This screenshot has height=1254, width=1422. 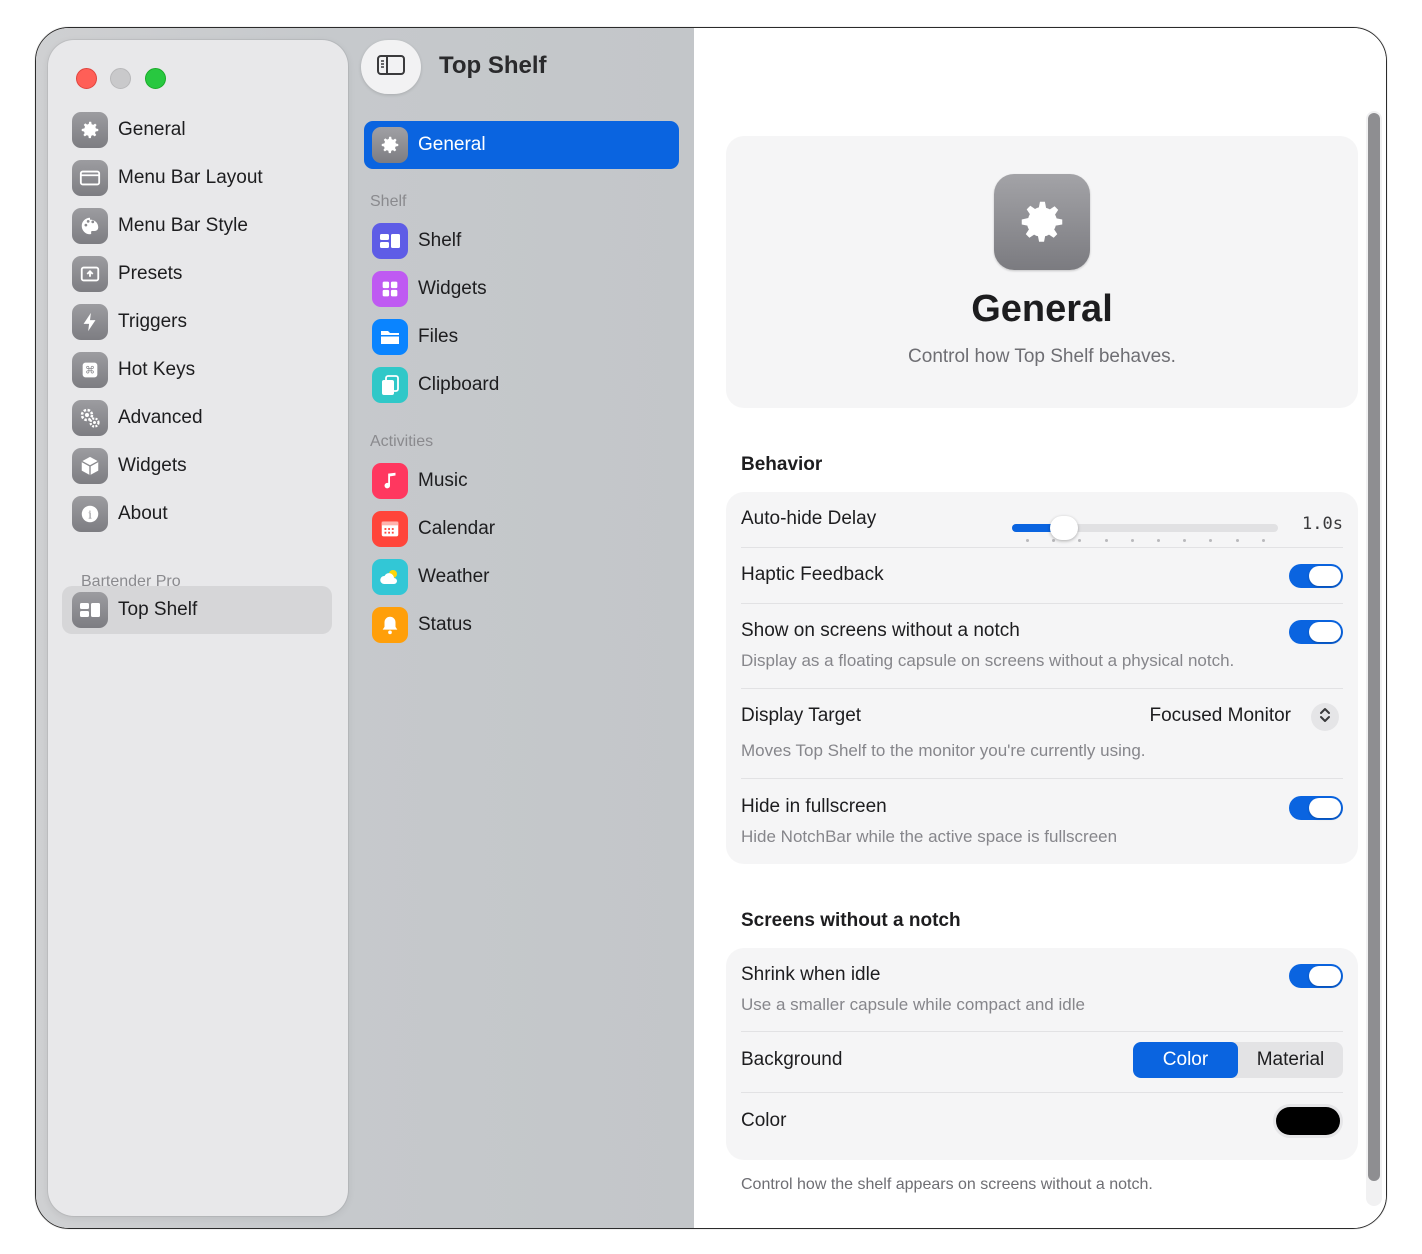 What do you see at coordinates (522, 529) in the screenshot?
I see `subnav-item-calendar: Calendar` at bounding box center [522, 529].